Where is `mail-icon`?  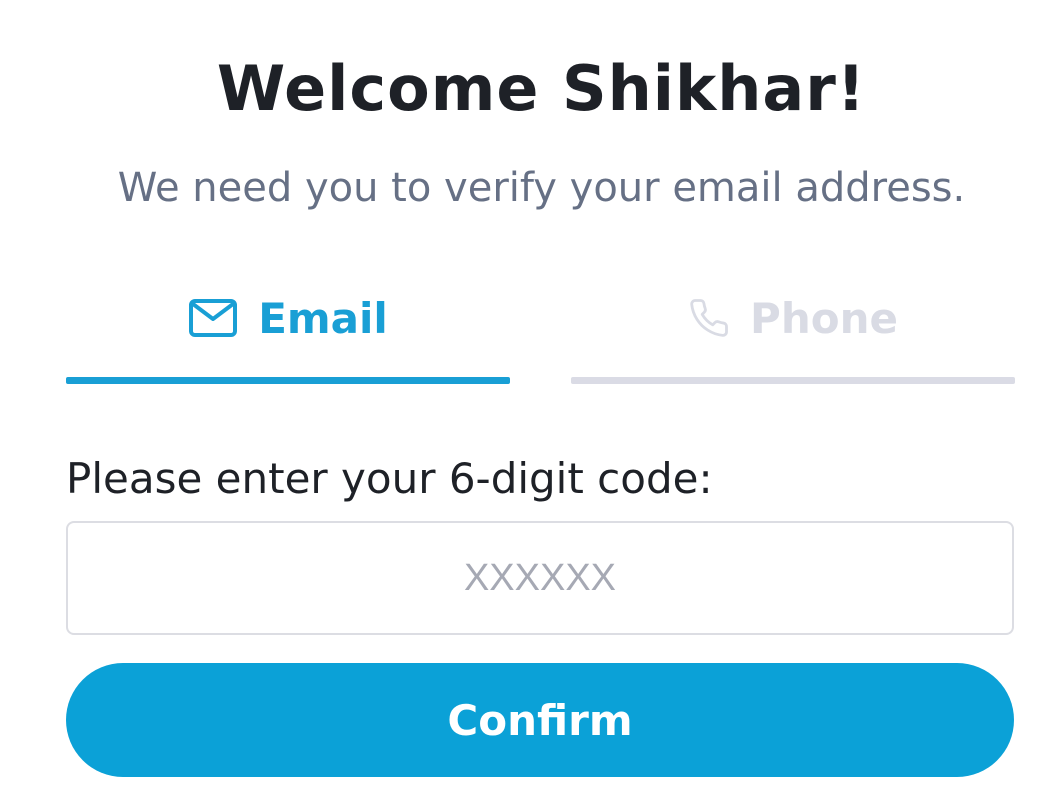
mail-icon is located at coordinates (213, 318).